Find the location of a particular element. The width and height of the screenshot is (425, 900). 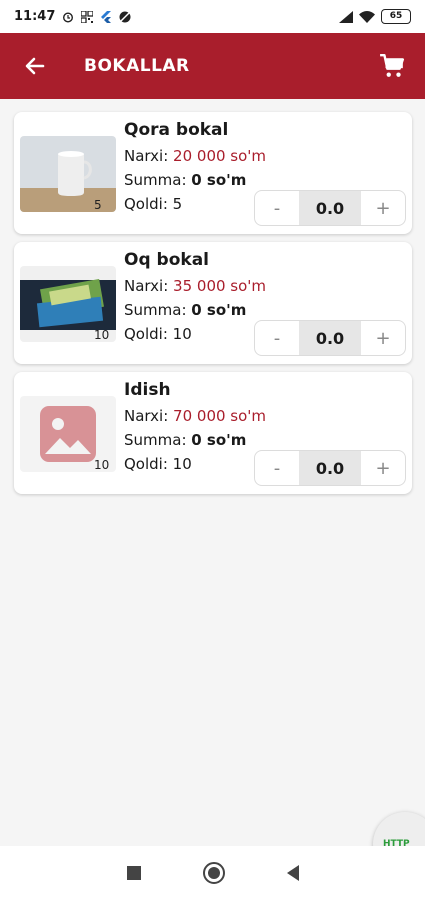

system-back-button is located at coordinates (292, 873).